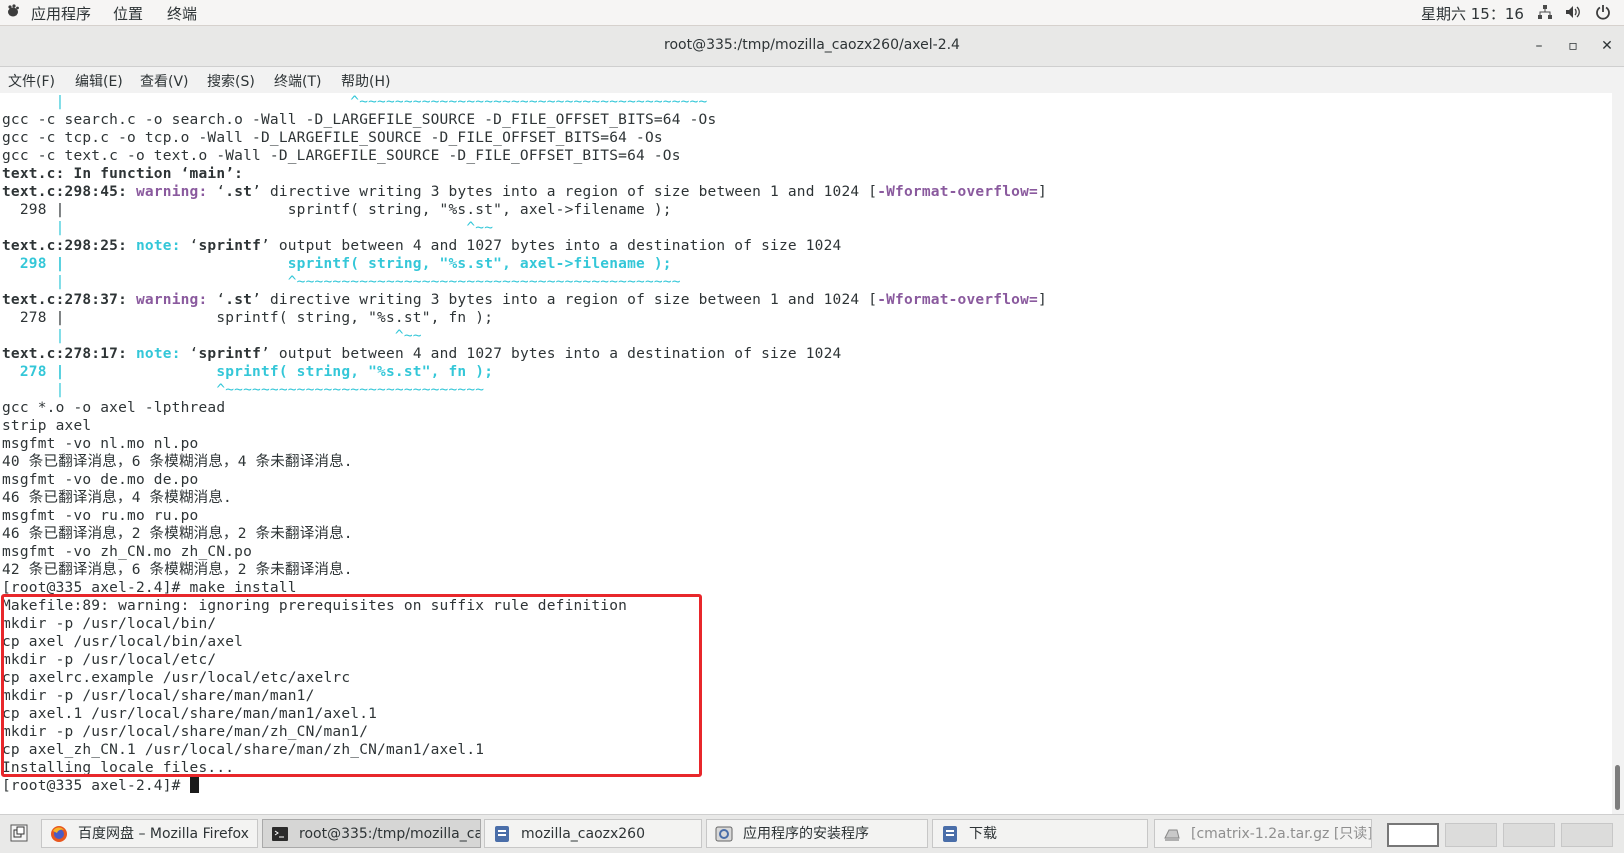 Image resolution: width=1624 pixels, height=853 pixels. I want to click on text-cursor, so click(194, 785).